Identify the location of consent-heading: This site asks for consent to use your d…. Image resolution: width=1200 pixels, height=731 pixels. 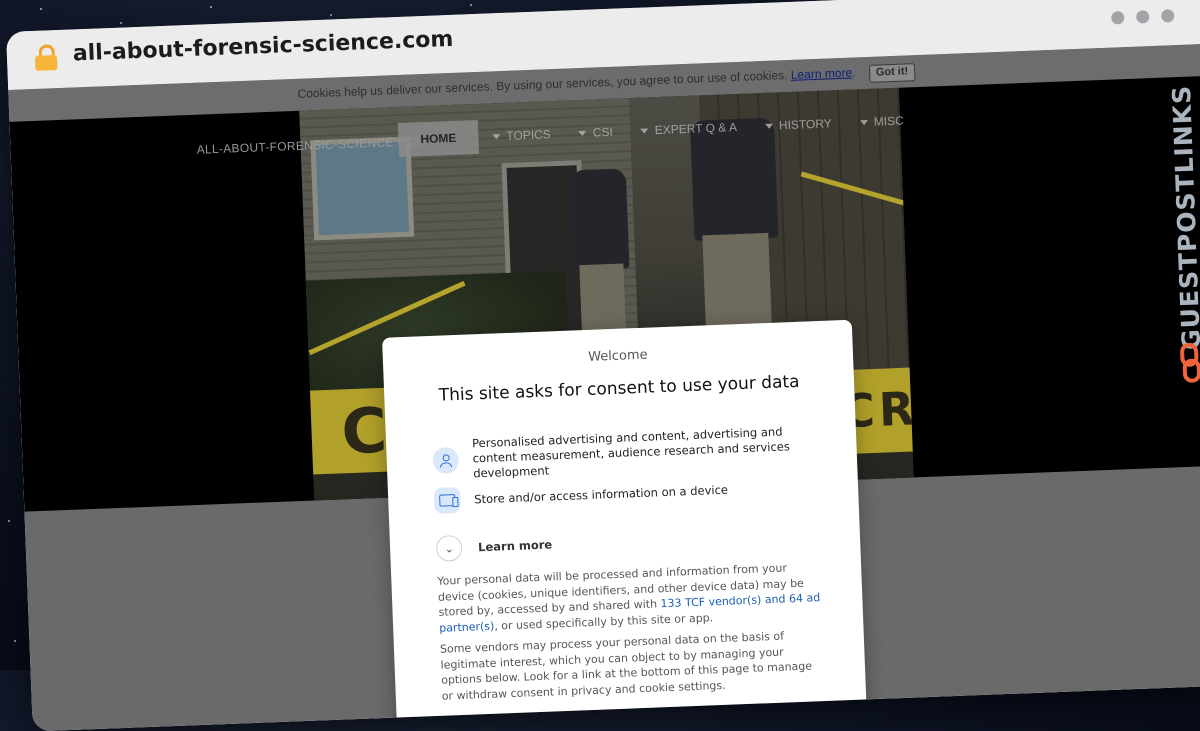
(619, 388).